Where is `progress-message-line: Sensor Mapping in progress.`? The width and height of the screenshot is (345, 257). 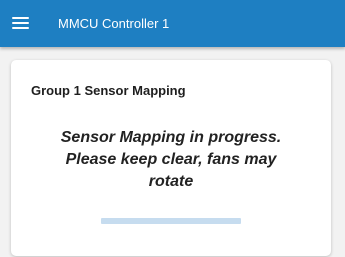
progress-message-line: Sensor Mapping in progress. is located at coordinates (171, 137).